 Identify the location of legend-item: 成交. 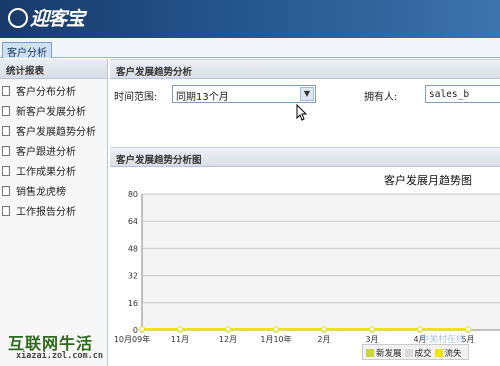
(418, 354).